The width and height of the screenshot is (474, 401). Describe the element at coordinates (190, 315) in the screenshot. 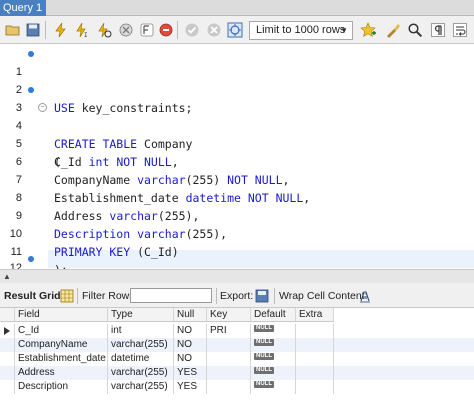

I see `column-header-null: Null` at that location.